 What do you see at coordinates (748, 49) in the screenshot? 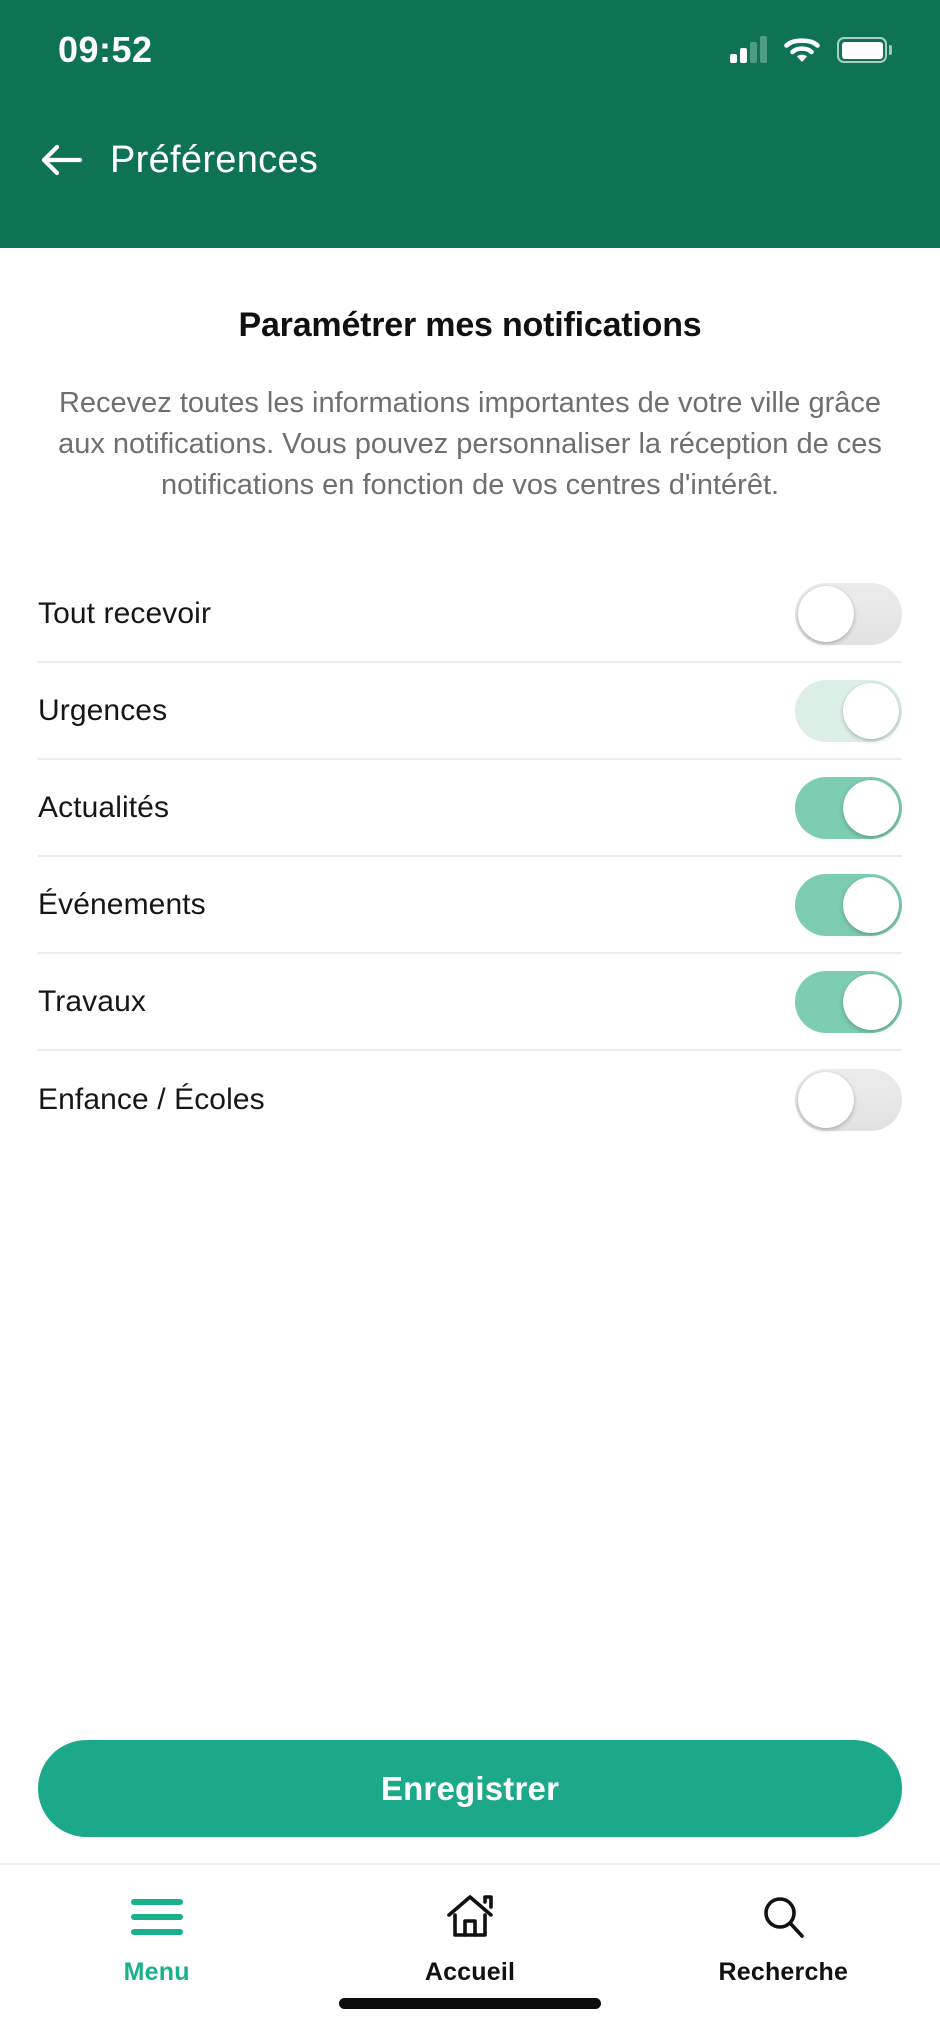
I see `signal-bars-icon` at bounding box center [748, 49].